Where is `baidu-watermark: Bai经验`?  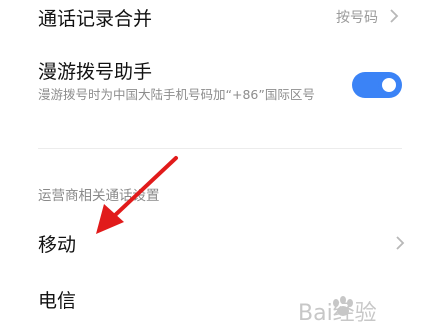 baidu-watermark: Bai经验 is located at coordinates (364, 307).